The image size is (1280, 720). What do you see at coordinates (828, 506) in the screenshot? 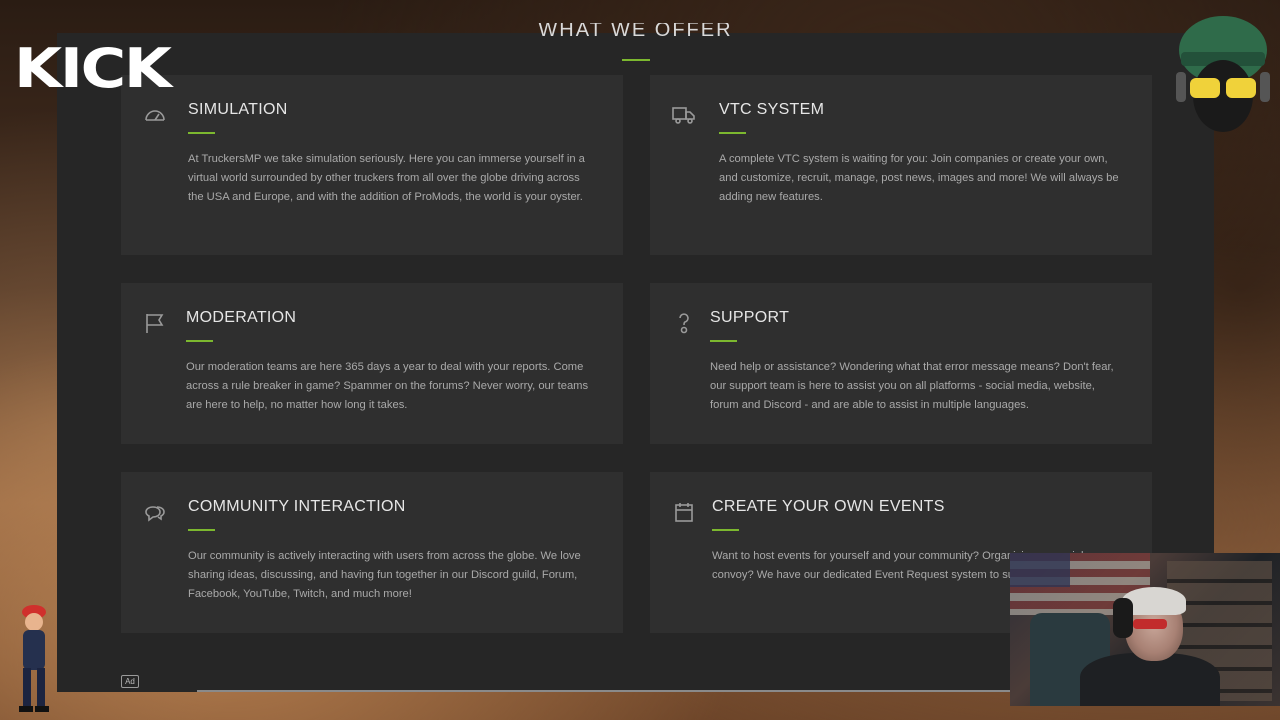
I see `feature-heading: CREATE YOUR OWN EVENTS` at bounding box center [828, 506].